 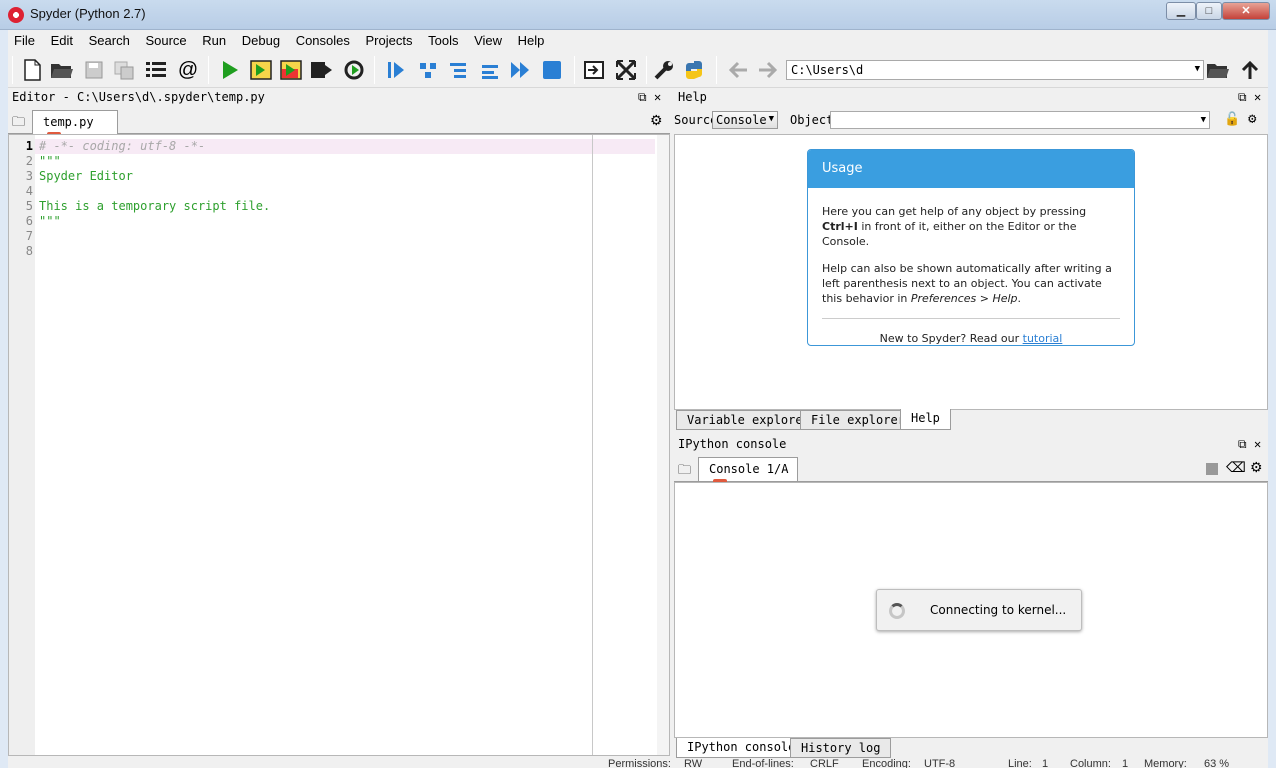 I want to click on editor-tab-bar: 🗀 temp.py✕ ⚙, so click(x=339, y=127).